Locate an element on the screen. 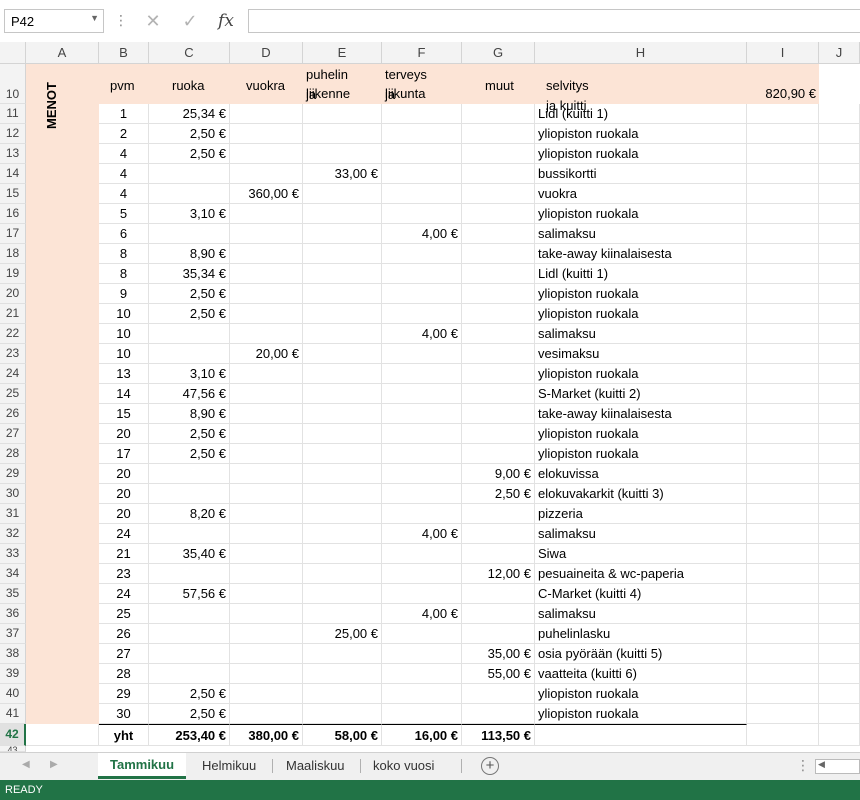 The image size is (860, 800). puhelin-cell: 25,00 € is located at coordinates (342, 634).